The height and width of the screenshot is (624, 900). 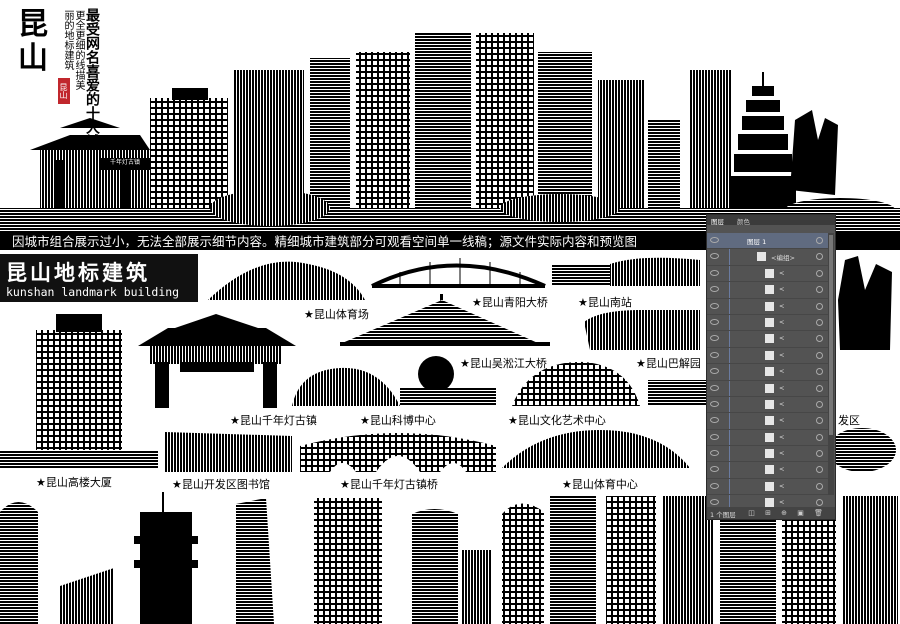 What do you see at coordinates (221, 484) in the screenshot?
I see `label-library: ★昆山开发区图书馆` at bounding box center [221, 484].